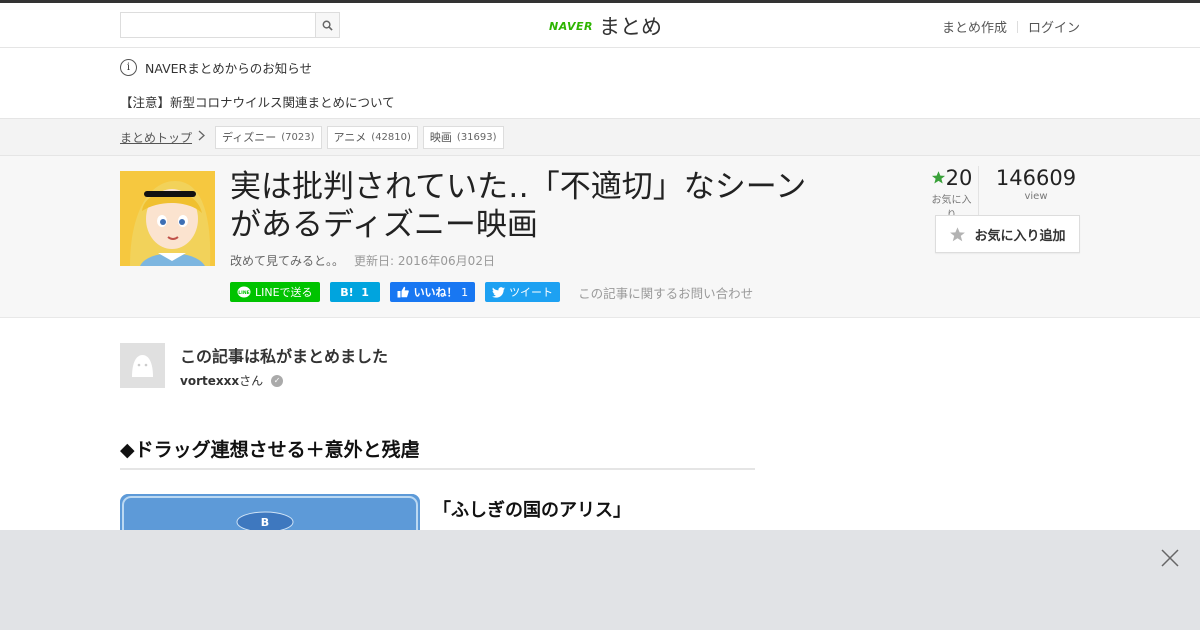 The height and width of the screenshot is (630, 1200). I want to click on tag-label: 映画, so click(440, 137).